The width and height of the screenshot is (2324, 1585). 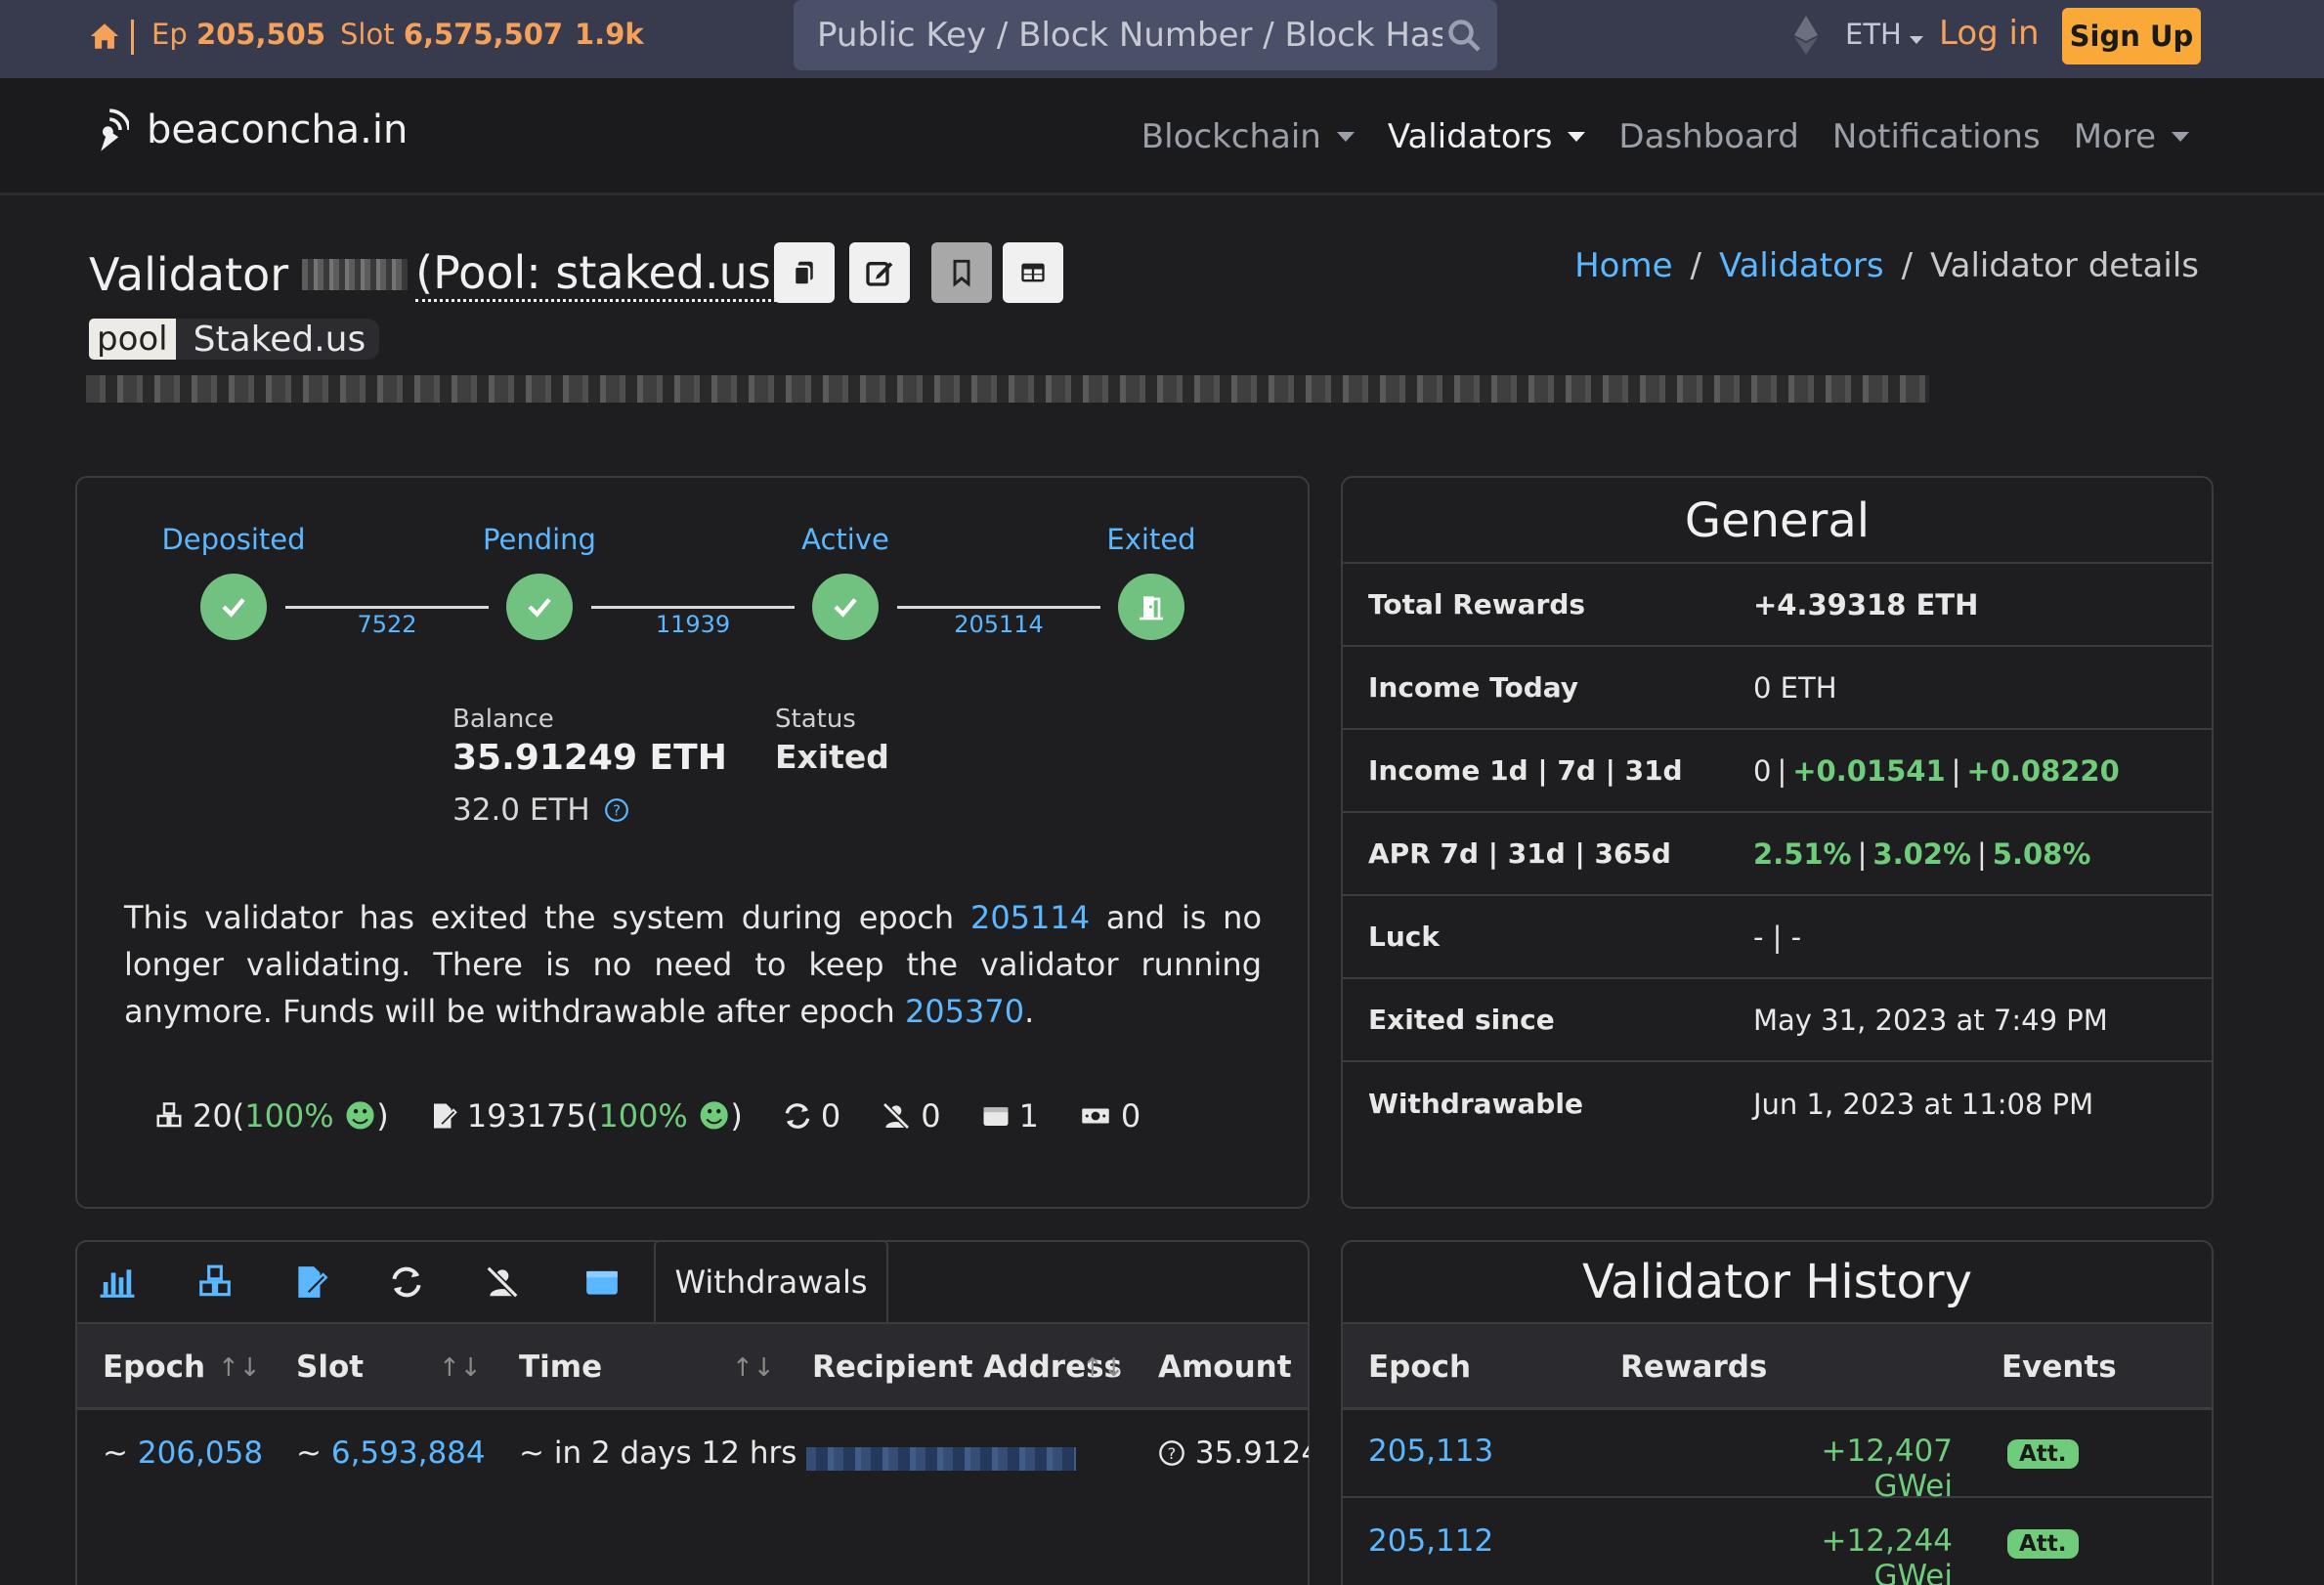 What do you see at coordinates (2131, 36) in the screenshot?
I see `signup-button: Sign Up` at bounding box center [2131, 36].